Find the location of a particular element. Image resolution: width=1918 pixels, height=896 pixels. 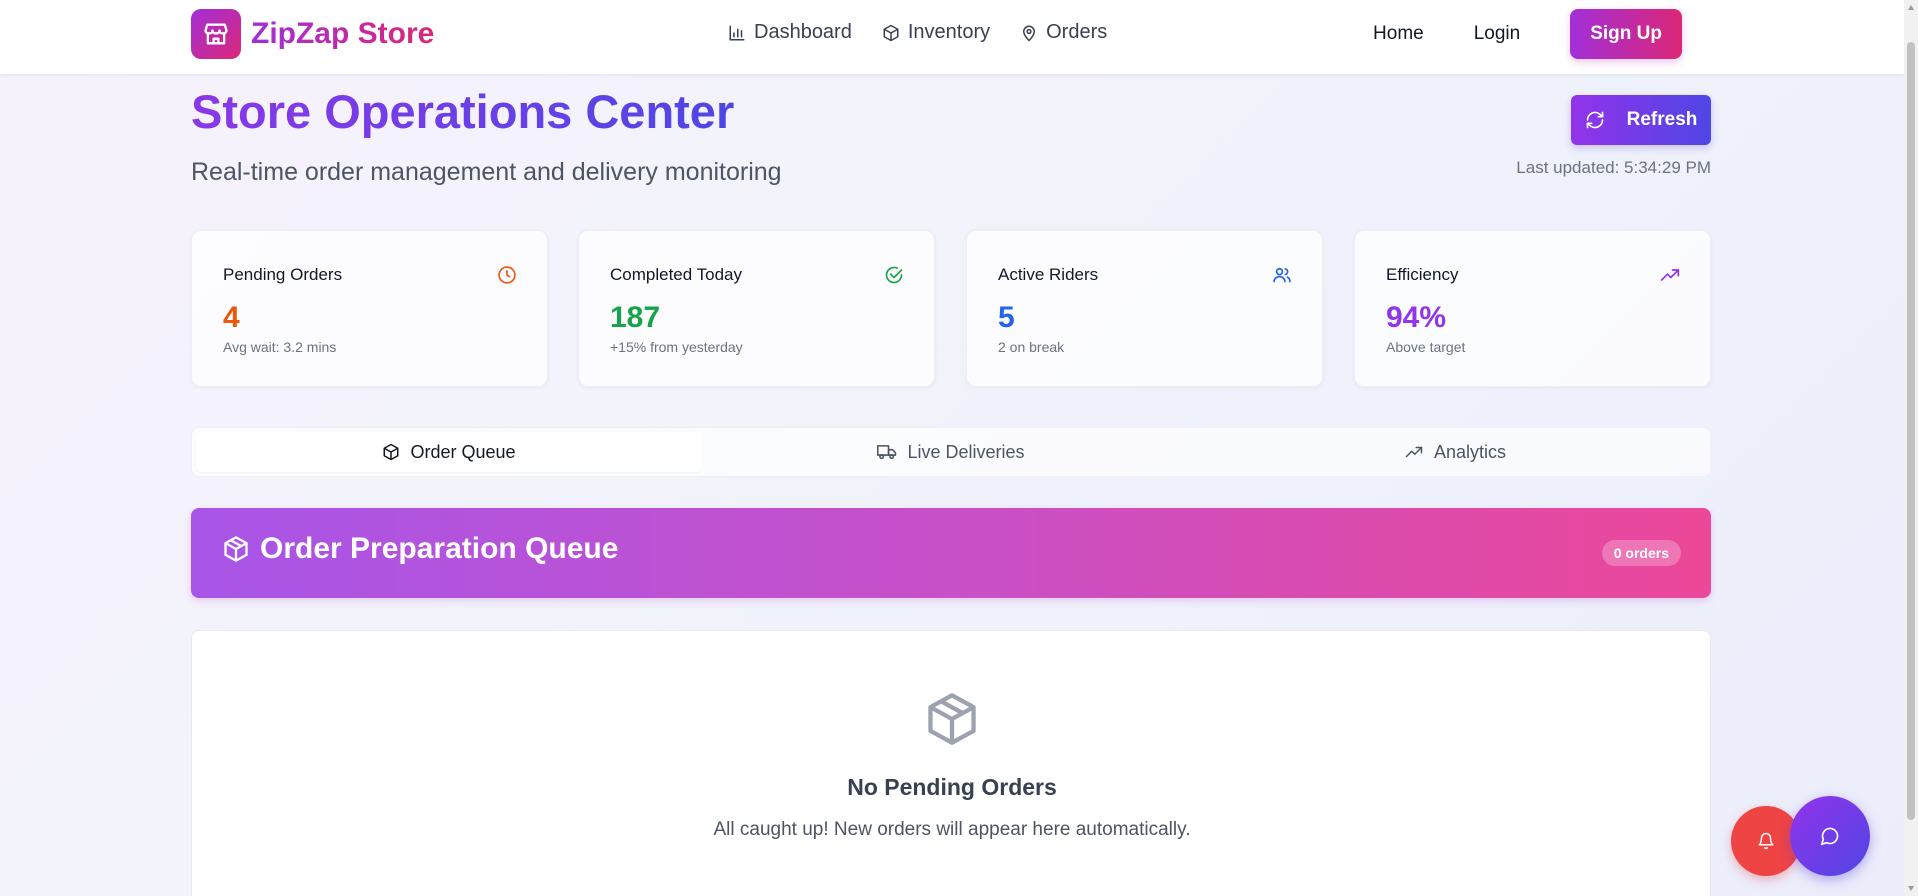

refresh-label: Refresh is located at coordinates (1662, 119).